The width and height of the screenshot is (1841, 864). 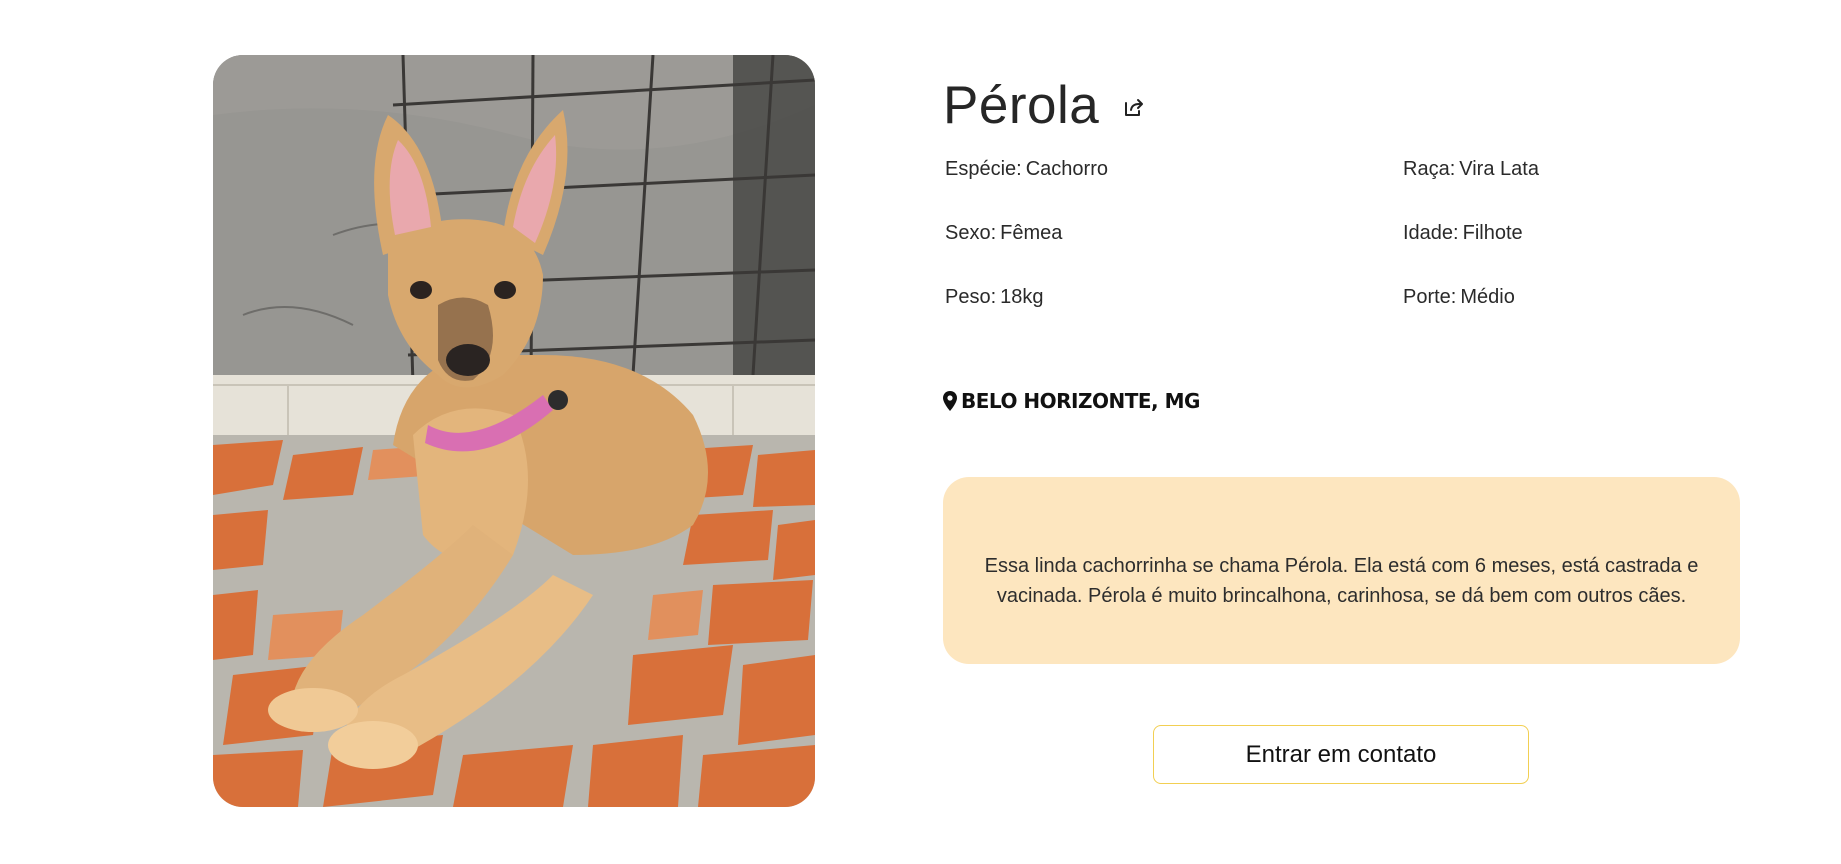 I want to click on share-icon, so click(x=1134, y=107).